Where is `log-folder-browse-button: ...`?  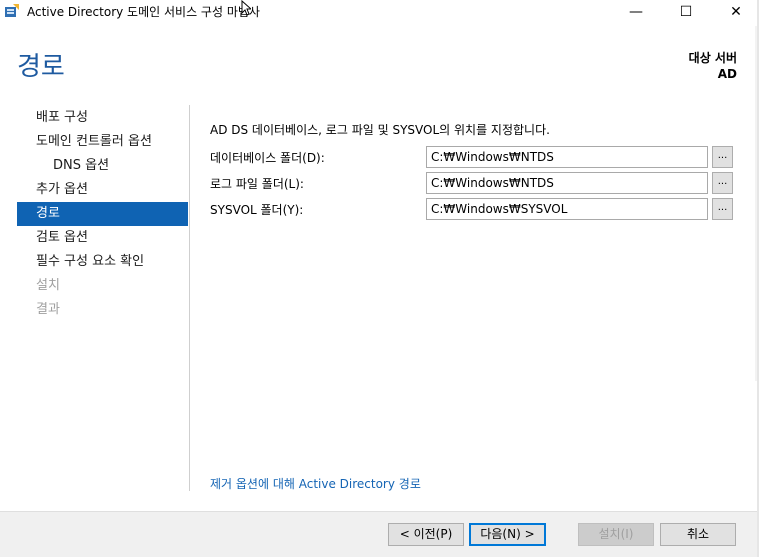
log-folder-browse-button: ... is located at coordinates (722, 183).